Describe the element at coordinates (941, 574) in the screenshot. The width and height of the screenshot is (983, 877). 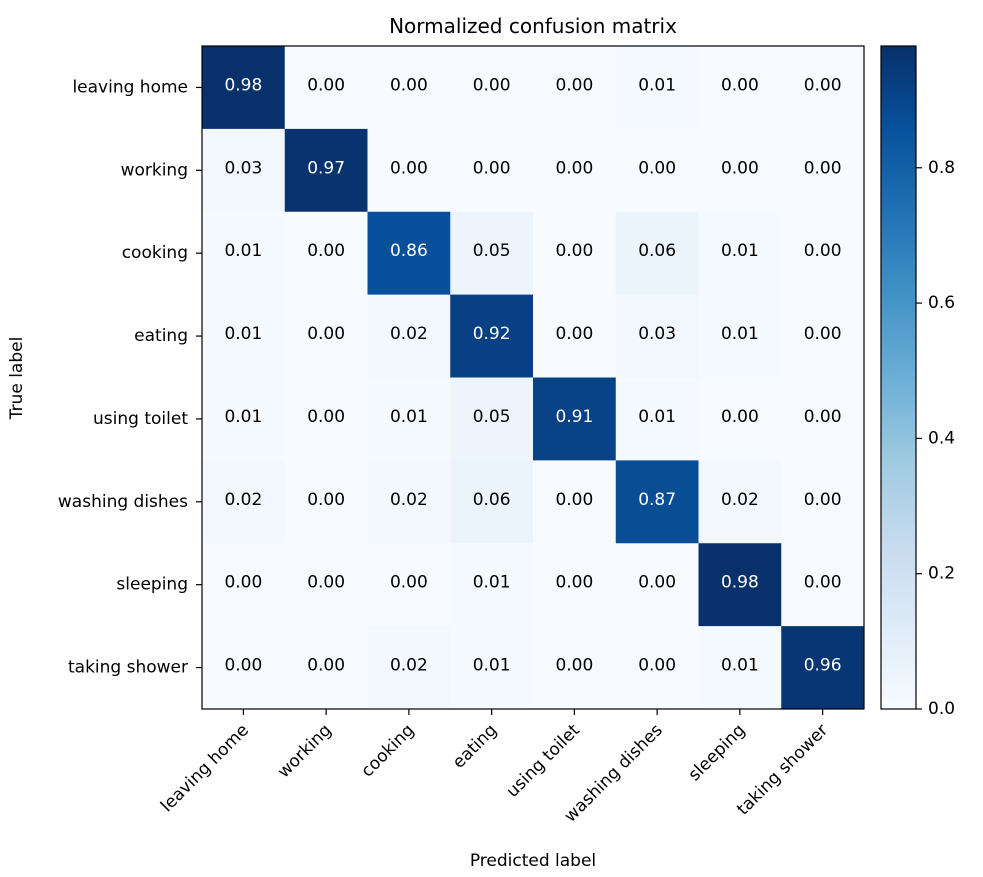
I see `colorbar-tick-label: 0.2` at that location.